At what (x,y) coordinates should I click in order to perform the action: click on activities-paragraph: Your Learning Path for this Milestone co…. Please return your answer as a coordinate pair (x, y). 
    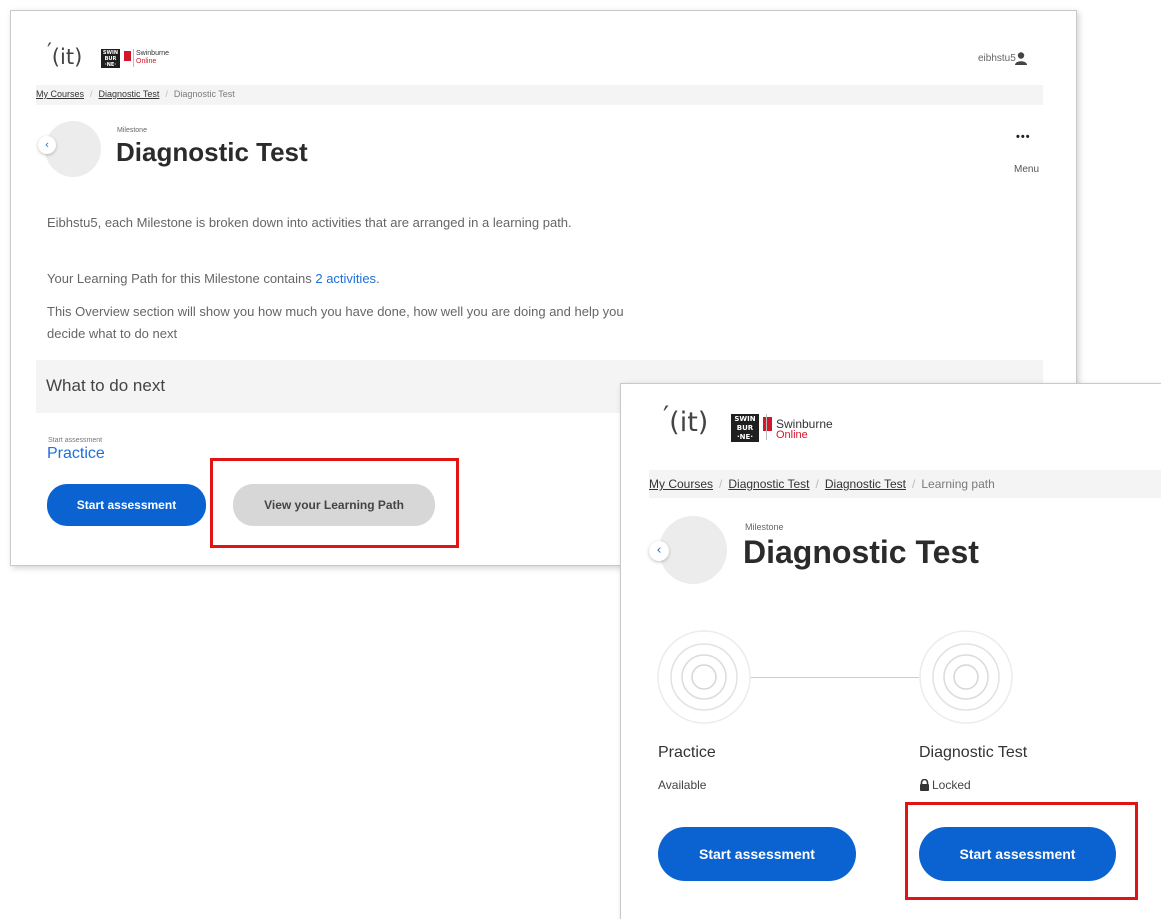
    Looking at the image, I should click on (213, 278).